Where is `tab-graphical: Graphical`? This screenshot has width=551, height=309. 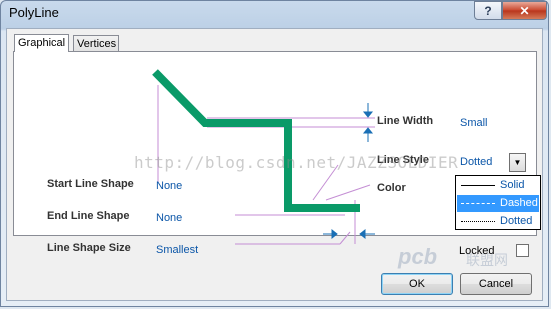
tab-graphical: Graphical is located at coordinates (42, 43).